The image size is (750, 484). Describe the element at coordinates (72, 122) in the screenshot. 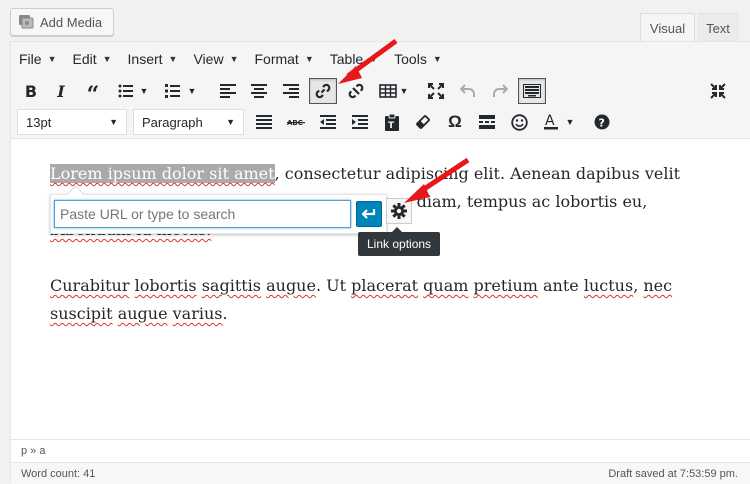

I see `font-size-select: 13pt ▼` at that location.